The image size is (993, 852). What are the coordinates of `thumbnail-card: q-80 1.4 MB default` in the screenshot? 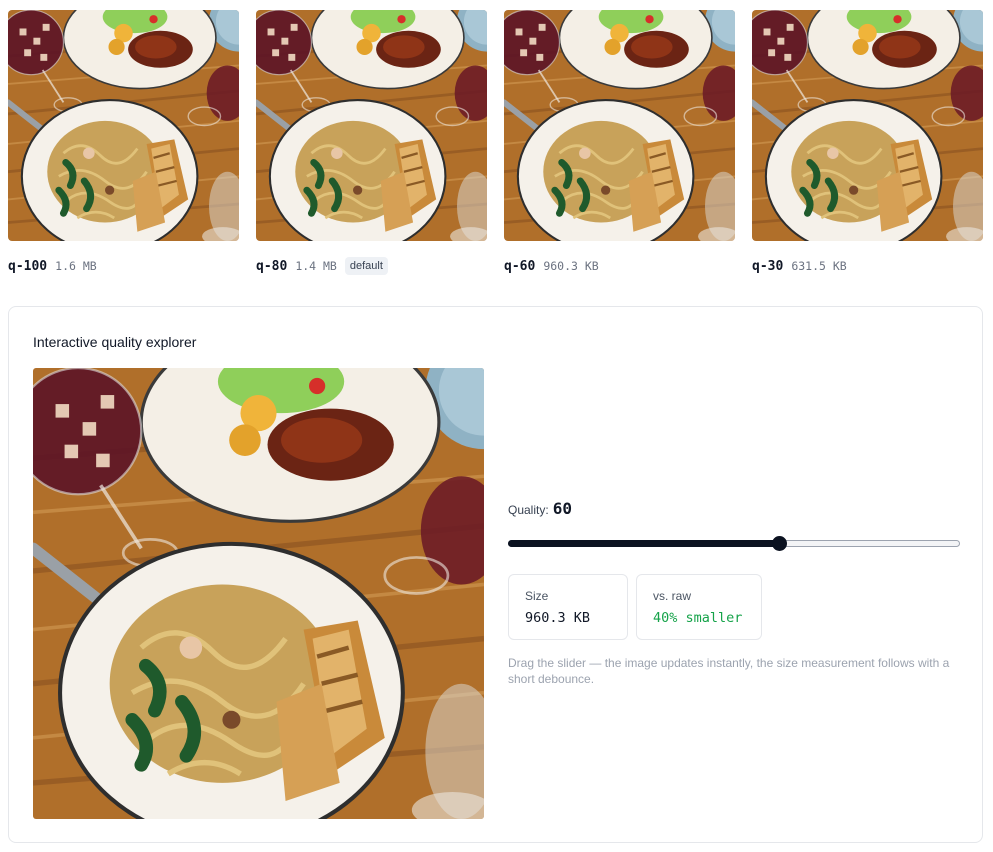 It's located at (371, 142).